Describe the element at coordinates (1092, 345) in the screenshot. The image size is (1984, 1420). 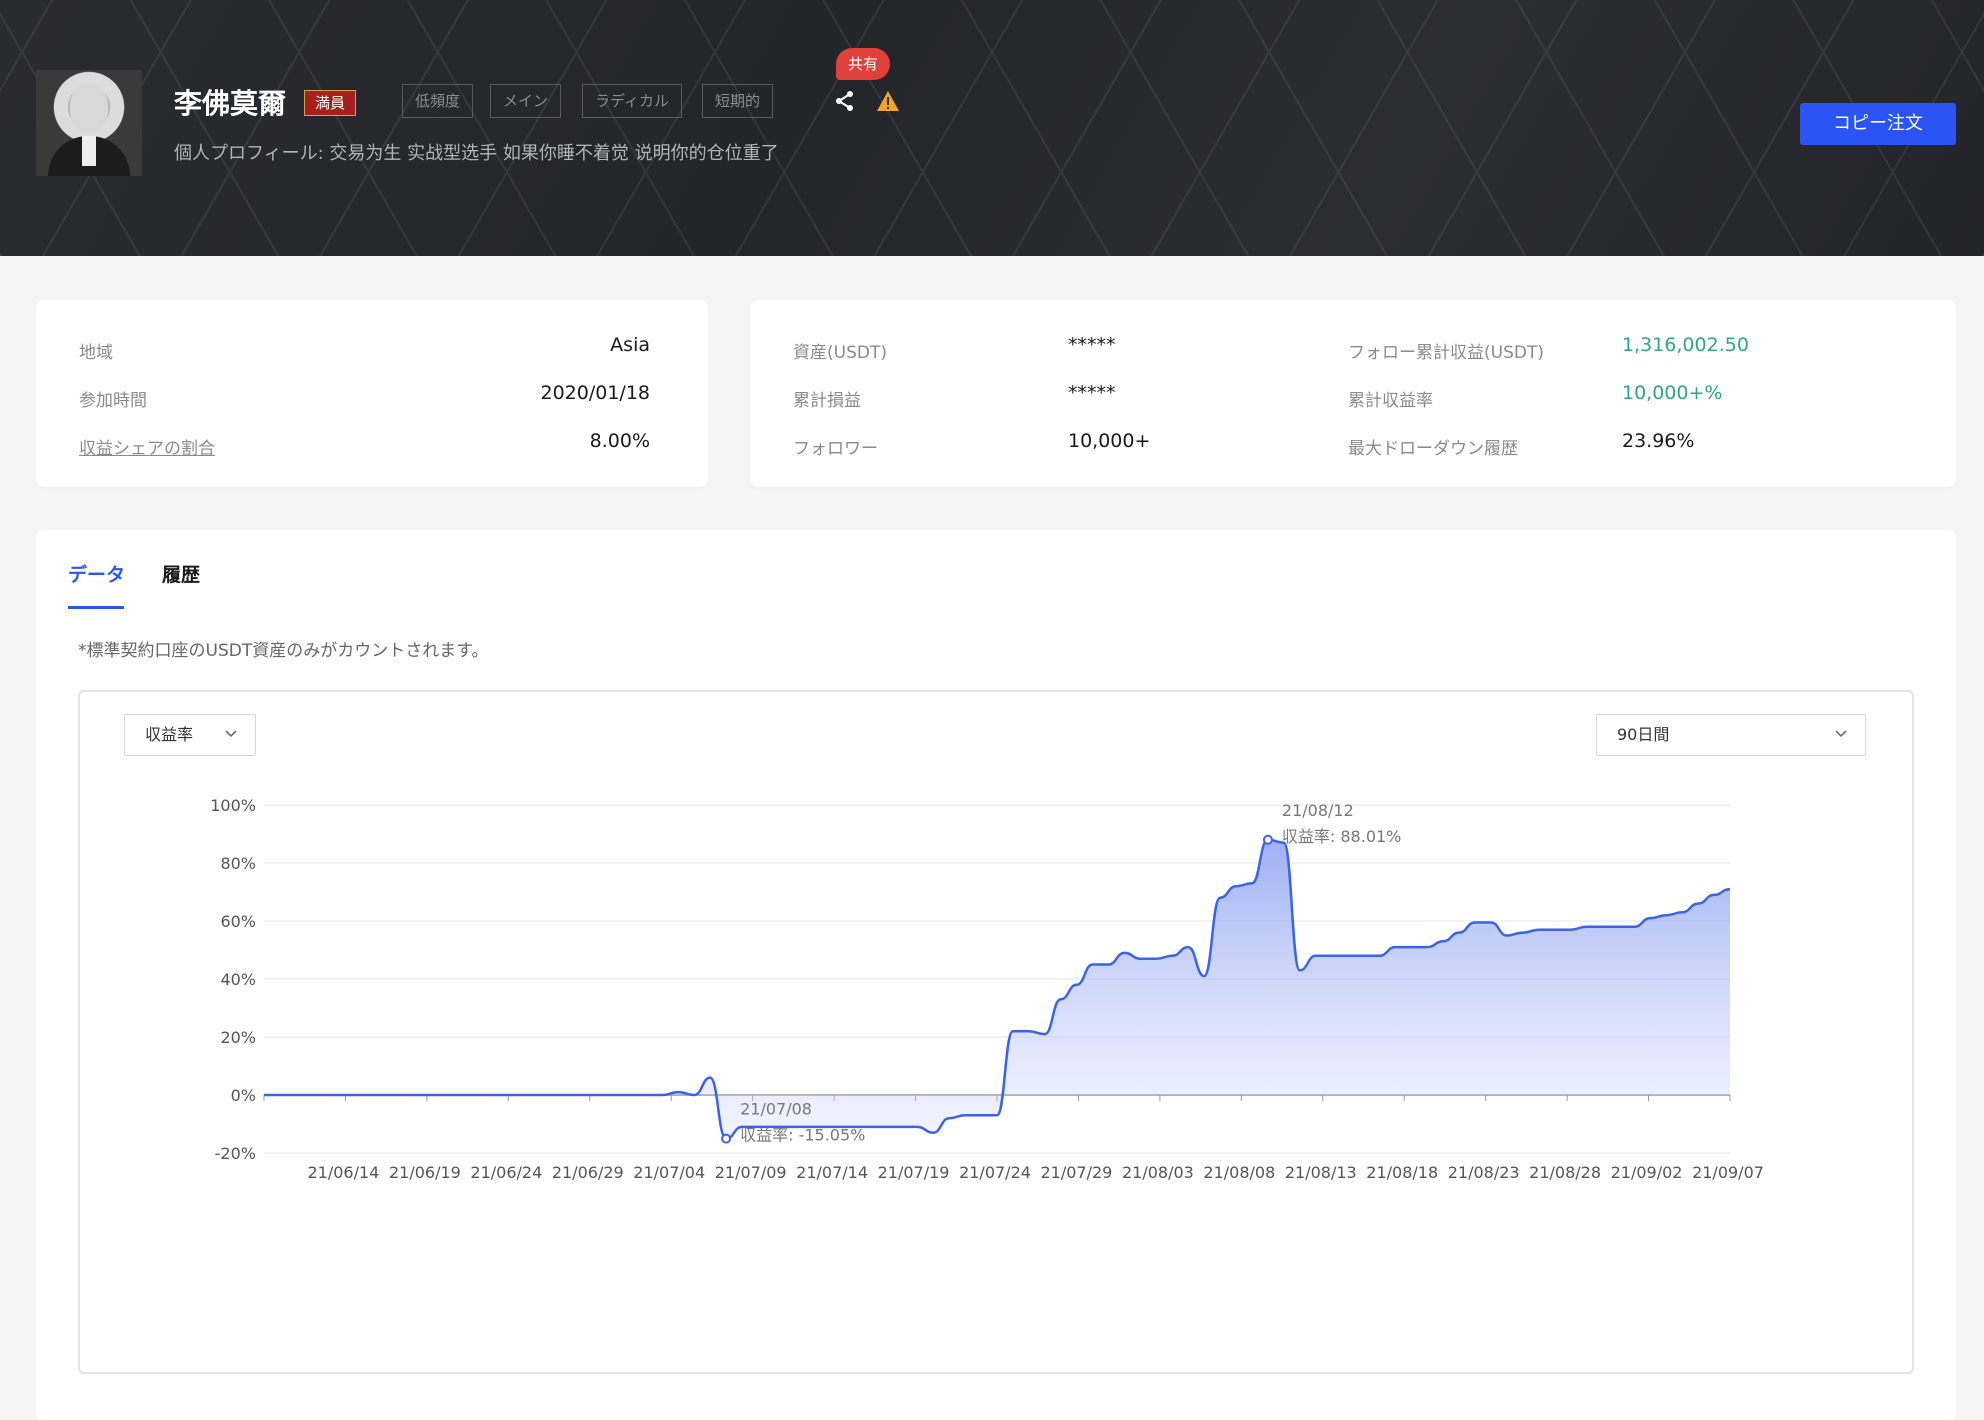
I see `assets-value: *****` at that location.